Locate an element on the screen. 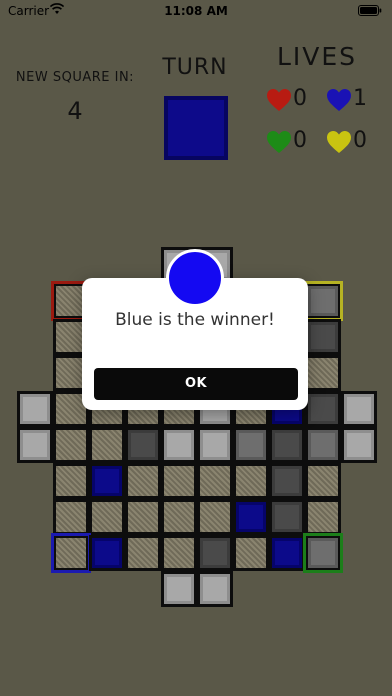 The height and width of the screenshot is (696, 392). alert-message: Blue is the winner! is located at coordinates (195, 320).